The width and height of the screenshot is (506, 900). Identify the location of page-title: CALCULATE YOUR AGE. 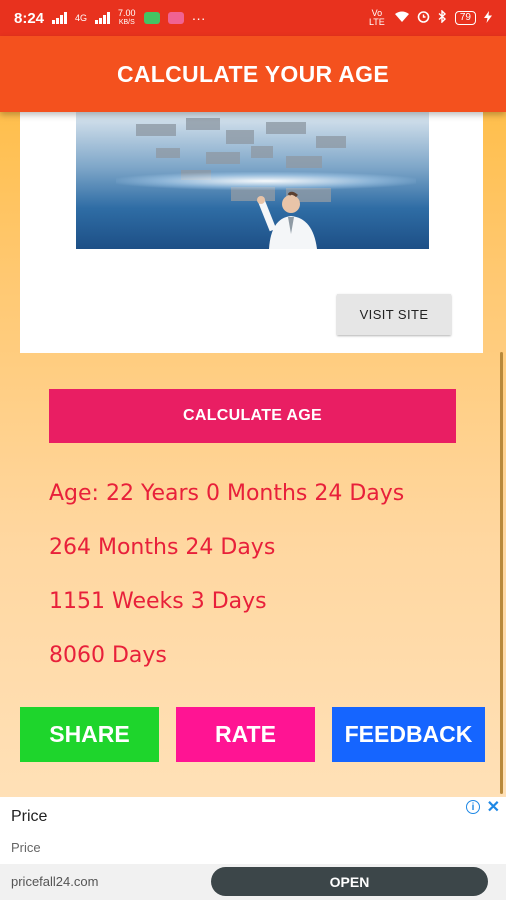
(253, 73).